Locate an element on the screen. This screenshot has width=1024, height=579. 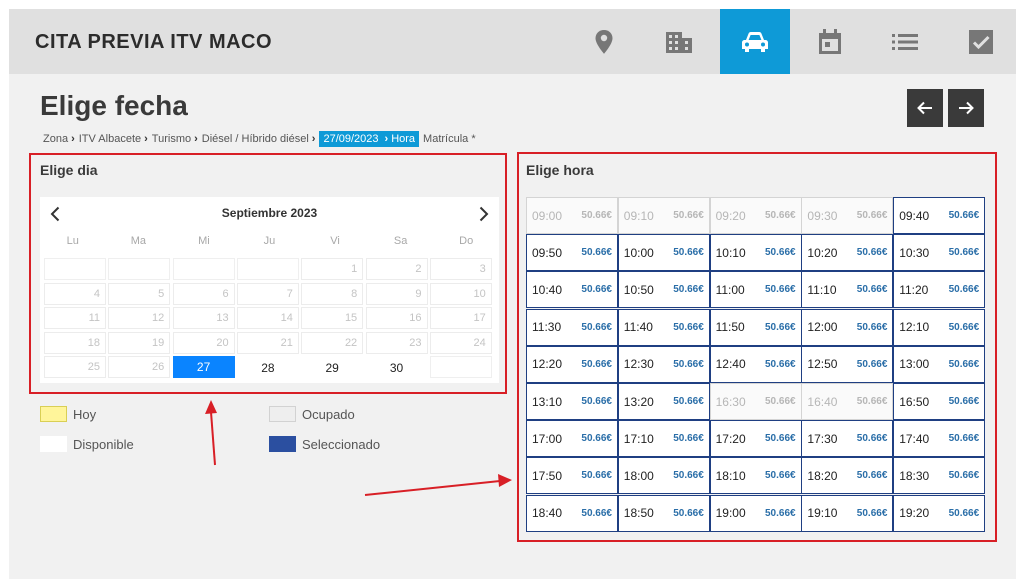
nav-resumen is located at coordinates (905, 41).